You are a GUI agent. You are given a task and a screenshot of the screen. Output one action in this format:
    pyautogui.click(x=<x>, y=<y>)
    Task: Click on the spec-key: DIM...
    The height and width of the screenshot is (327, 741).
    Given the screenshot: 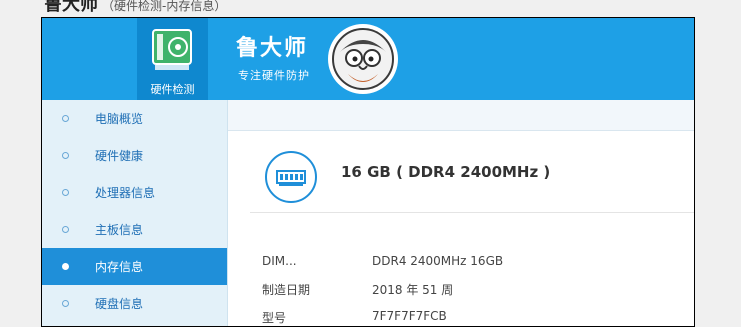 What is the action you would take?
    pyautogui.click(x=279, y=261)
    